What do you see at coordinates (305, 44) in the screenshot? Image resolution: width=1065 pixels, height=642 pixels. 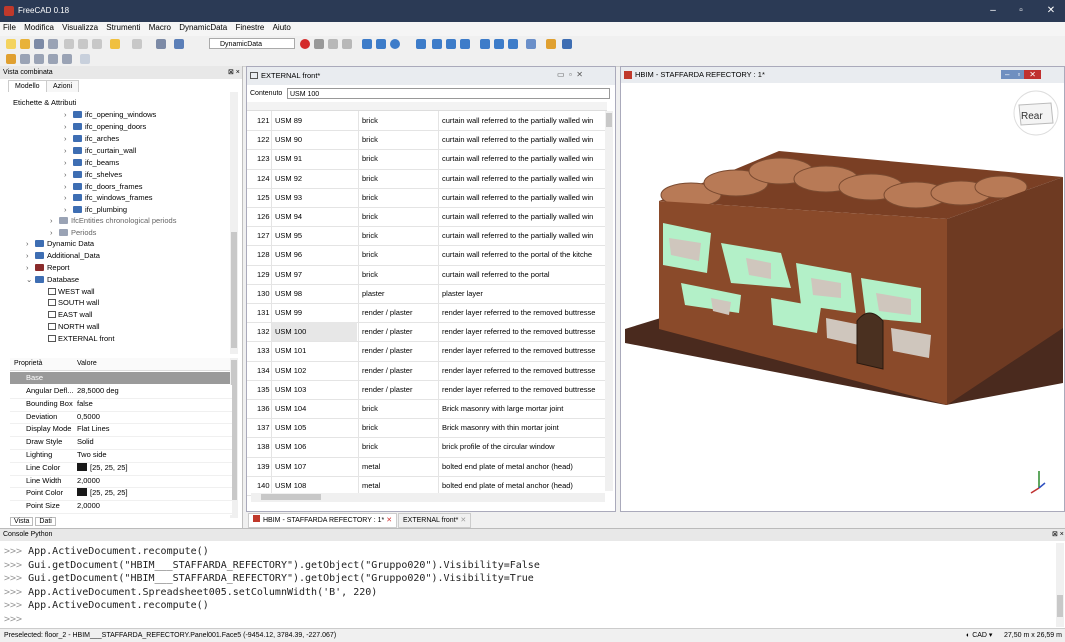 I see `record-macro-icon` at bounding box center [305, 44].